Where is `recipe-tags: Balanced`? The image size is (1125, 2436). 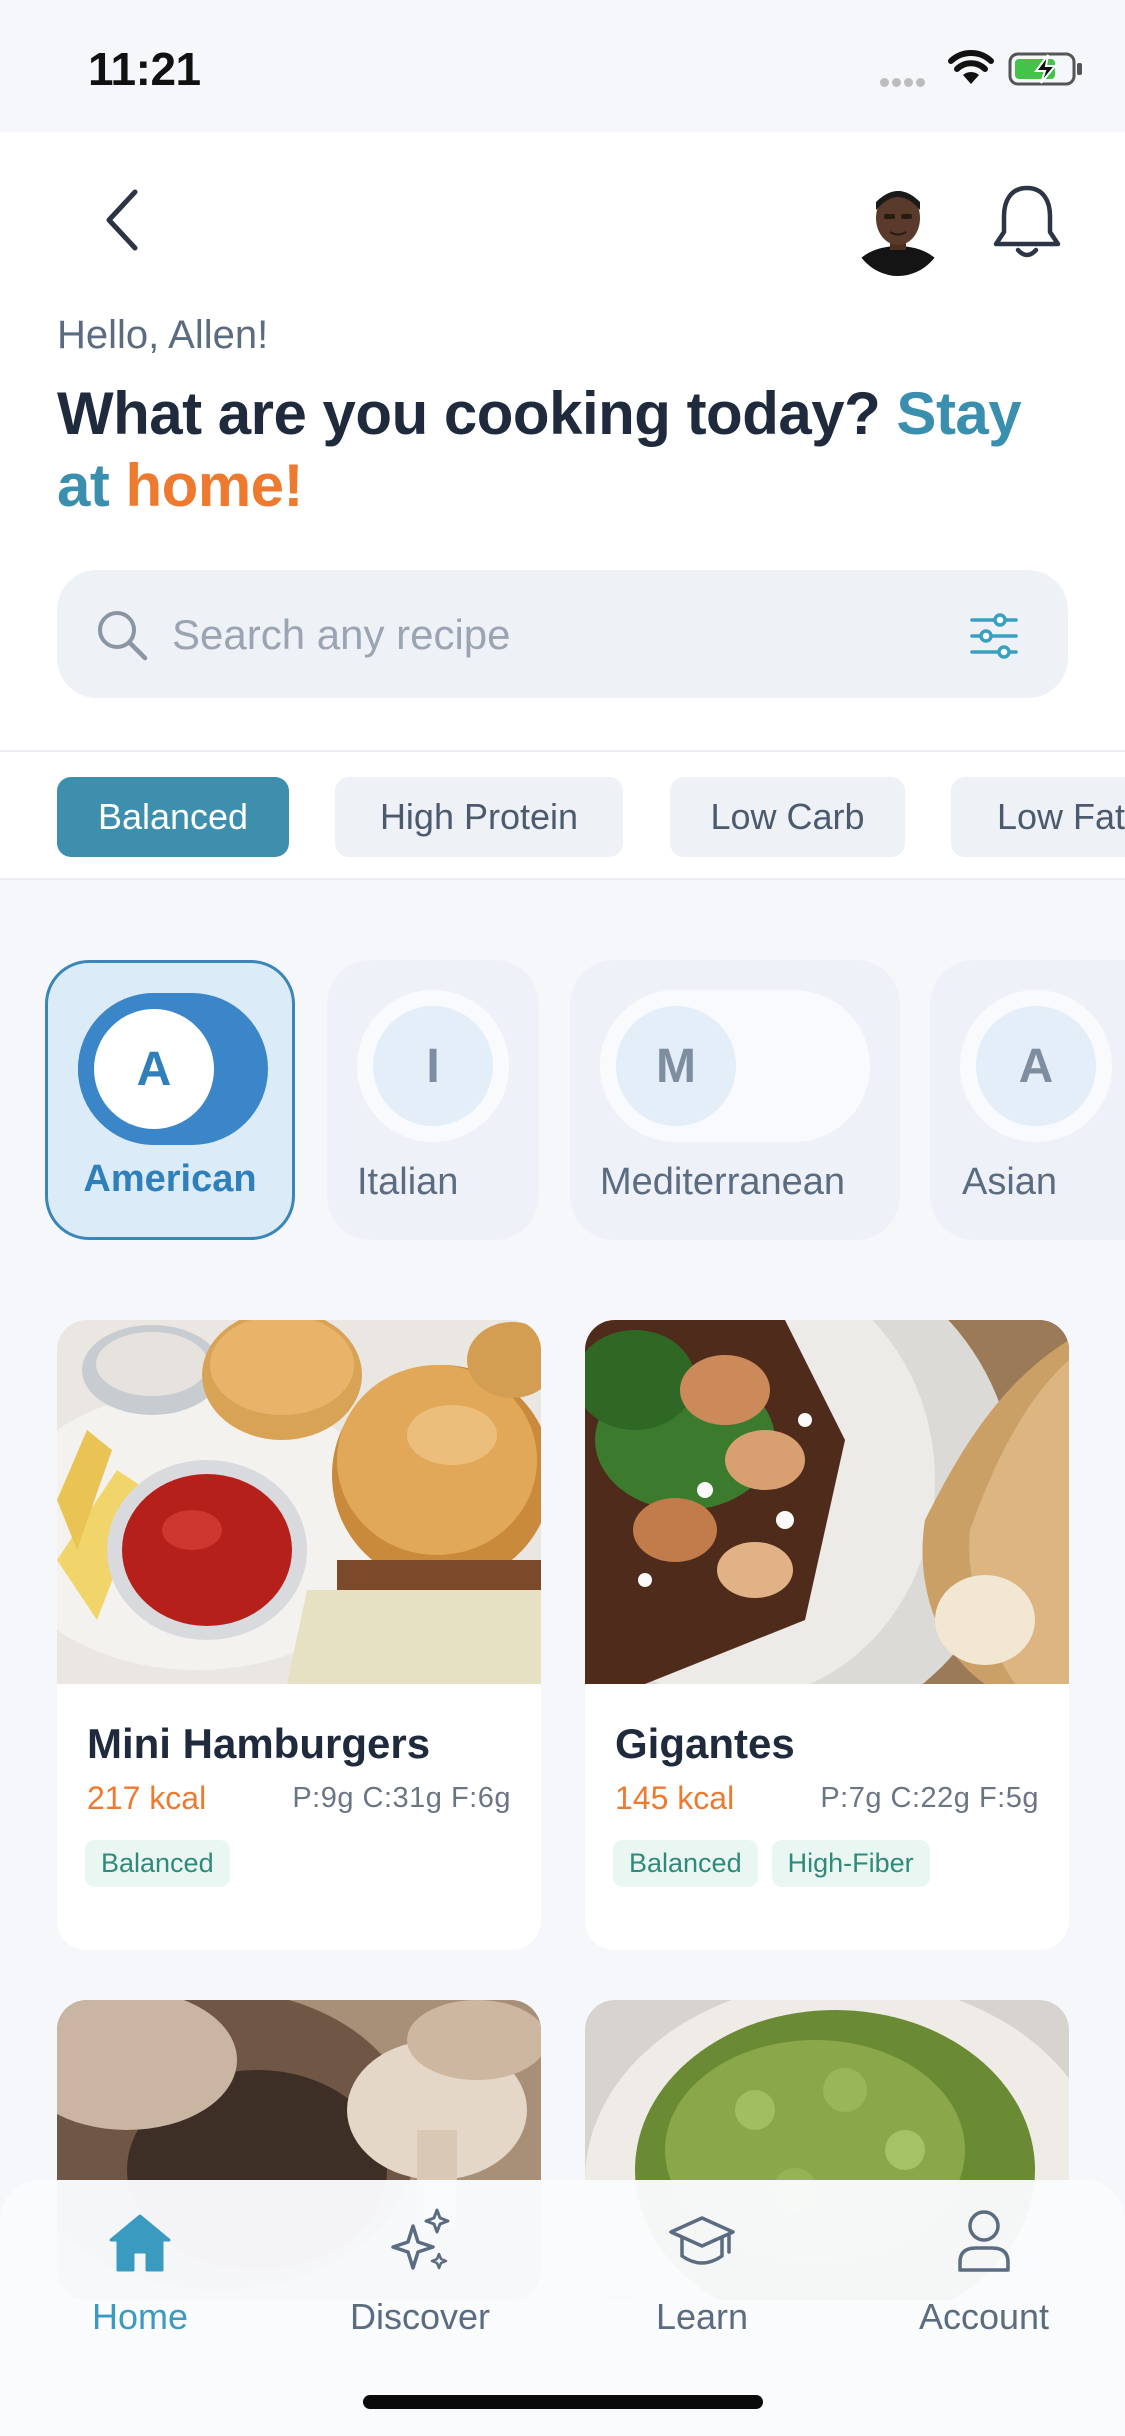 recipe-tags: Balanced is located at coordinates (157, 1863).